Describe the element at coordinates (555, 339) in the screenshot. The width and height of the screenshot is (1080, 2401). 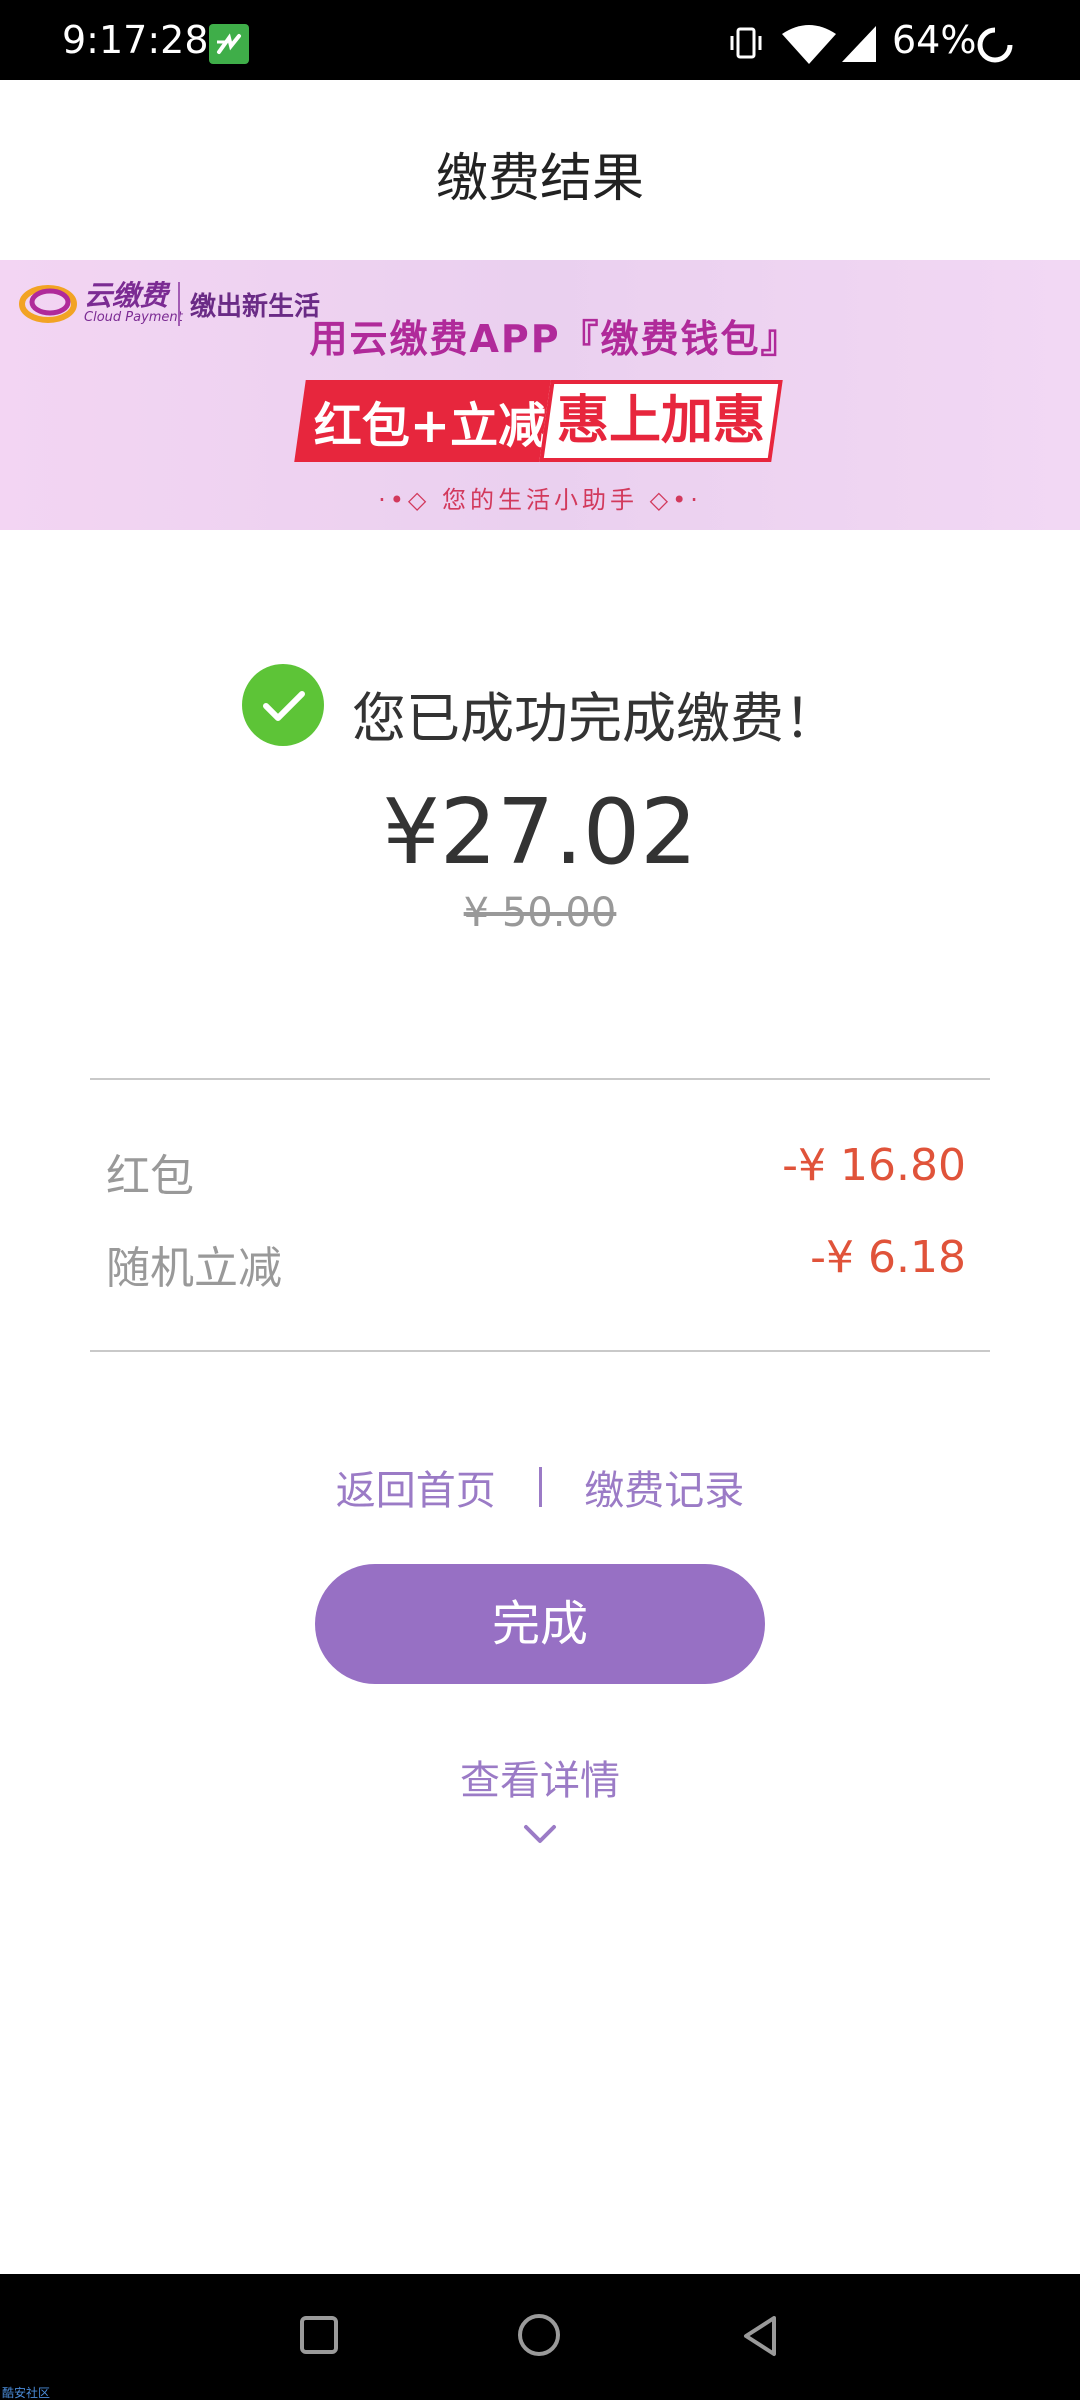
I see `banner-headline: 用云缴费APP『缴费钱包』` at that location.